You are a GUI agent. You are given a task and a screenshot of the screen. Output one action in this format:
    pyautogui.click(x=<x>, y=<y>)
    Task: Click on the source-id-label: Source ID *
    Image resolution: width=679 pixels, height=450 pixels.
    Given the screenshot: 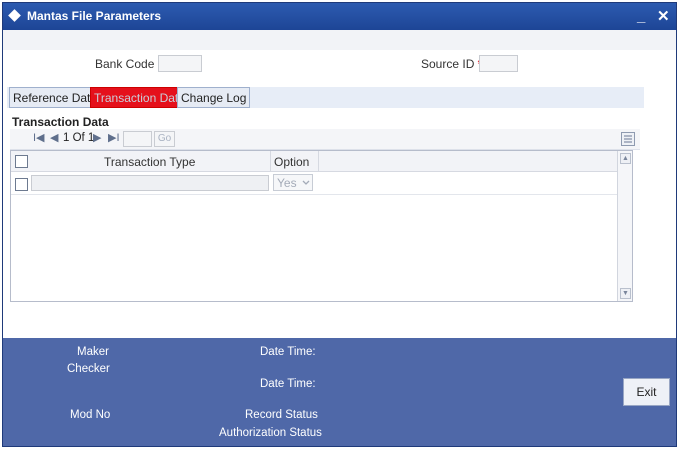 What is the action you would take?
    pyautogui.click(x=451, y=64)
    